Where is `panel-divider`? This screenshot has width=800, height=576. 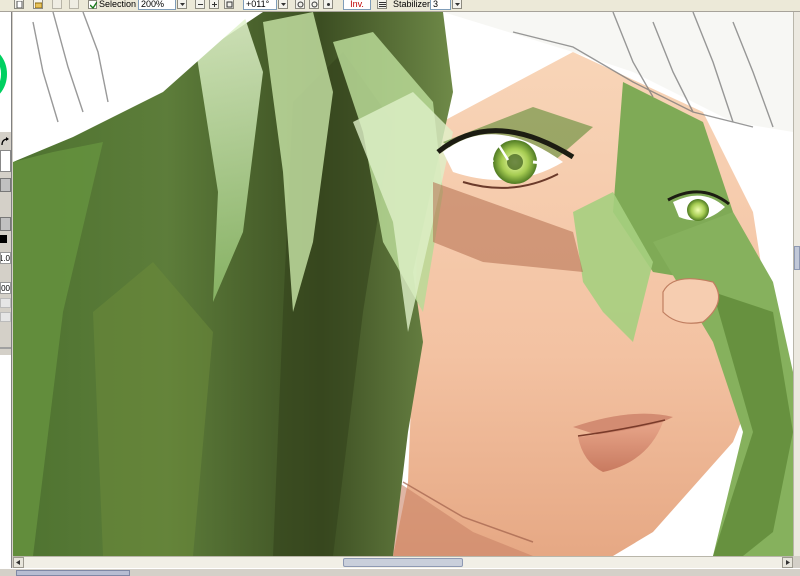
panel-divider is located at coordinates (5, 348).